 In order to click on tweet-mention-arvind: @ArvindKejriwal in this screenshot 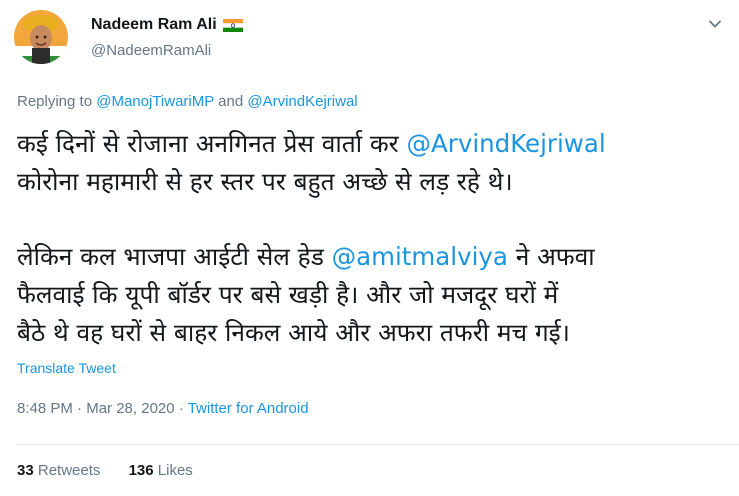, I will do `click(505, 143)`.